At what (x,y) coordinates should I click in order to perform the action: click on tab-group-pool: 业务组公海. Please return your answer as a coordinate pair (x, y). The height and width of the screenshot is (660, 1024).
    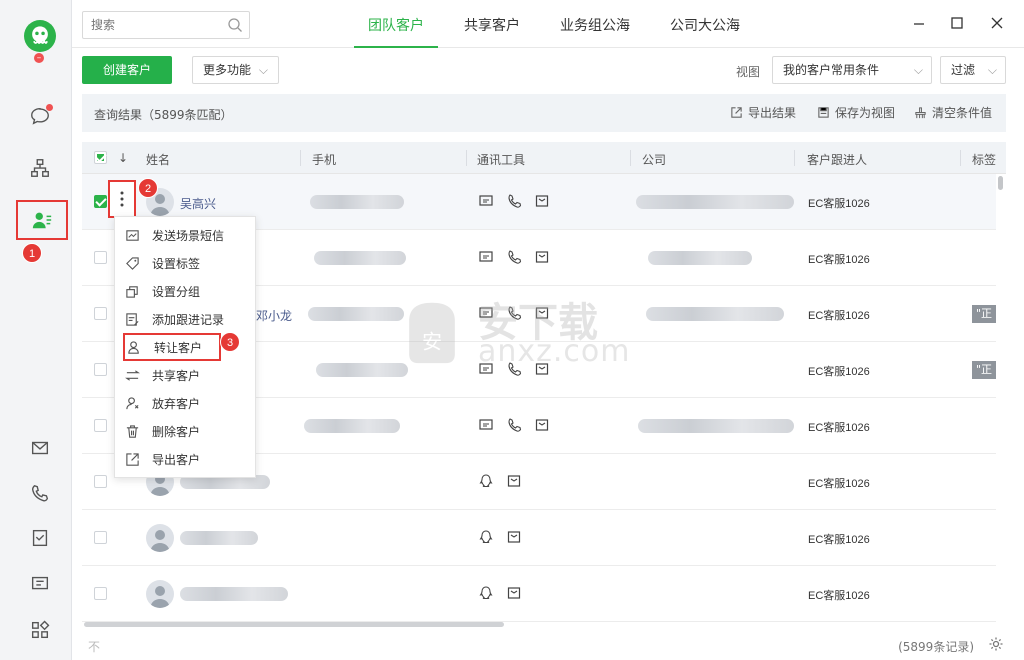
    Looking at the image, I should click on (595, 24).